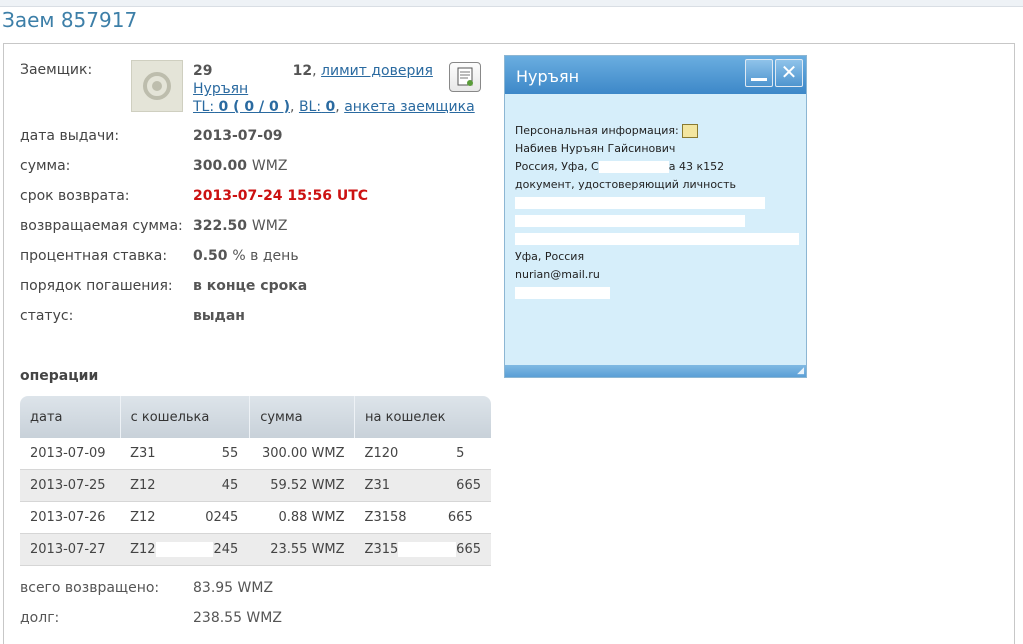  What do you see at coordinates (595, 148) in the screenshot?
I see `full-name: Набиев Нуръян Гайсинович` at bounding box center [595, 148].